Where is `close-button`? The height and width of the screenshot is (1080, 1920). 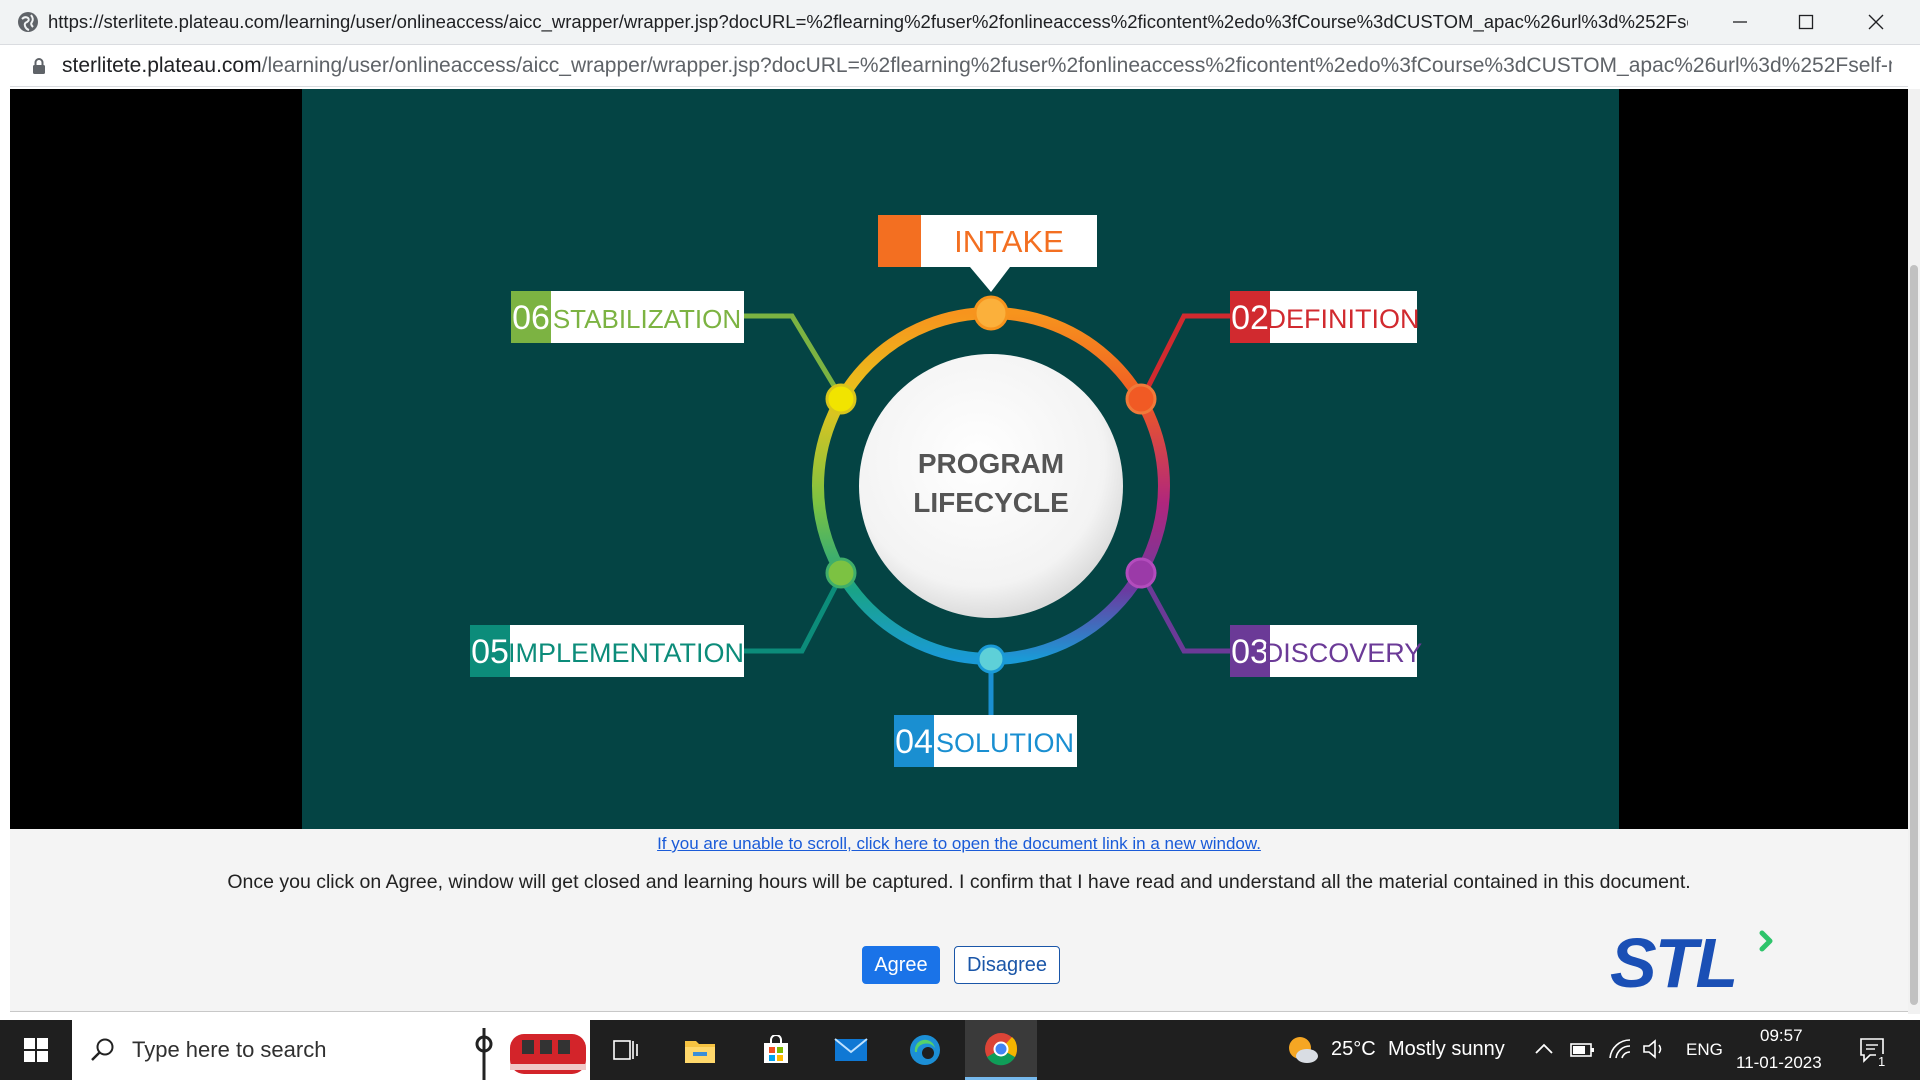
close-button is located at coordinates (1876, 22).